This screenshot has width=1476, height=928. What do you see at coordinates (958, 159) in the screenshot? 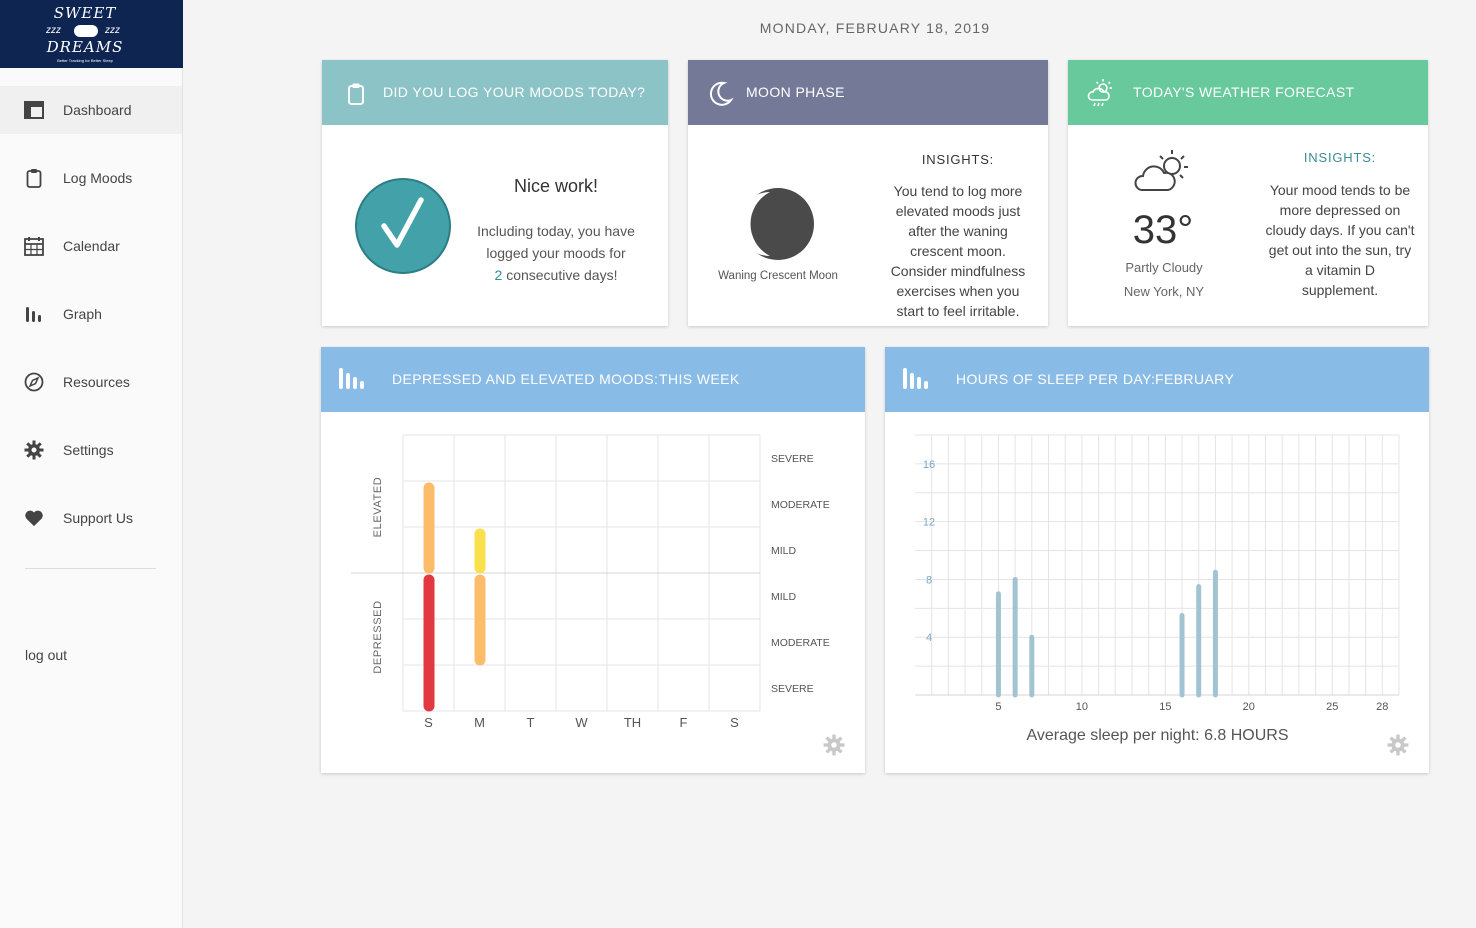
I see `moon-insights-title: INSIGHTS:` at bounding box center [958, 159].